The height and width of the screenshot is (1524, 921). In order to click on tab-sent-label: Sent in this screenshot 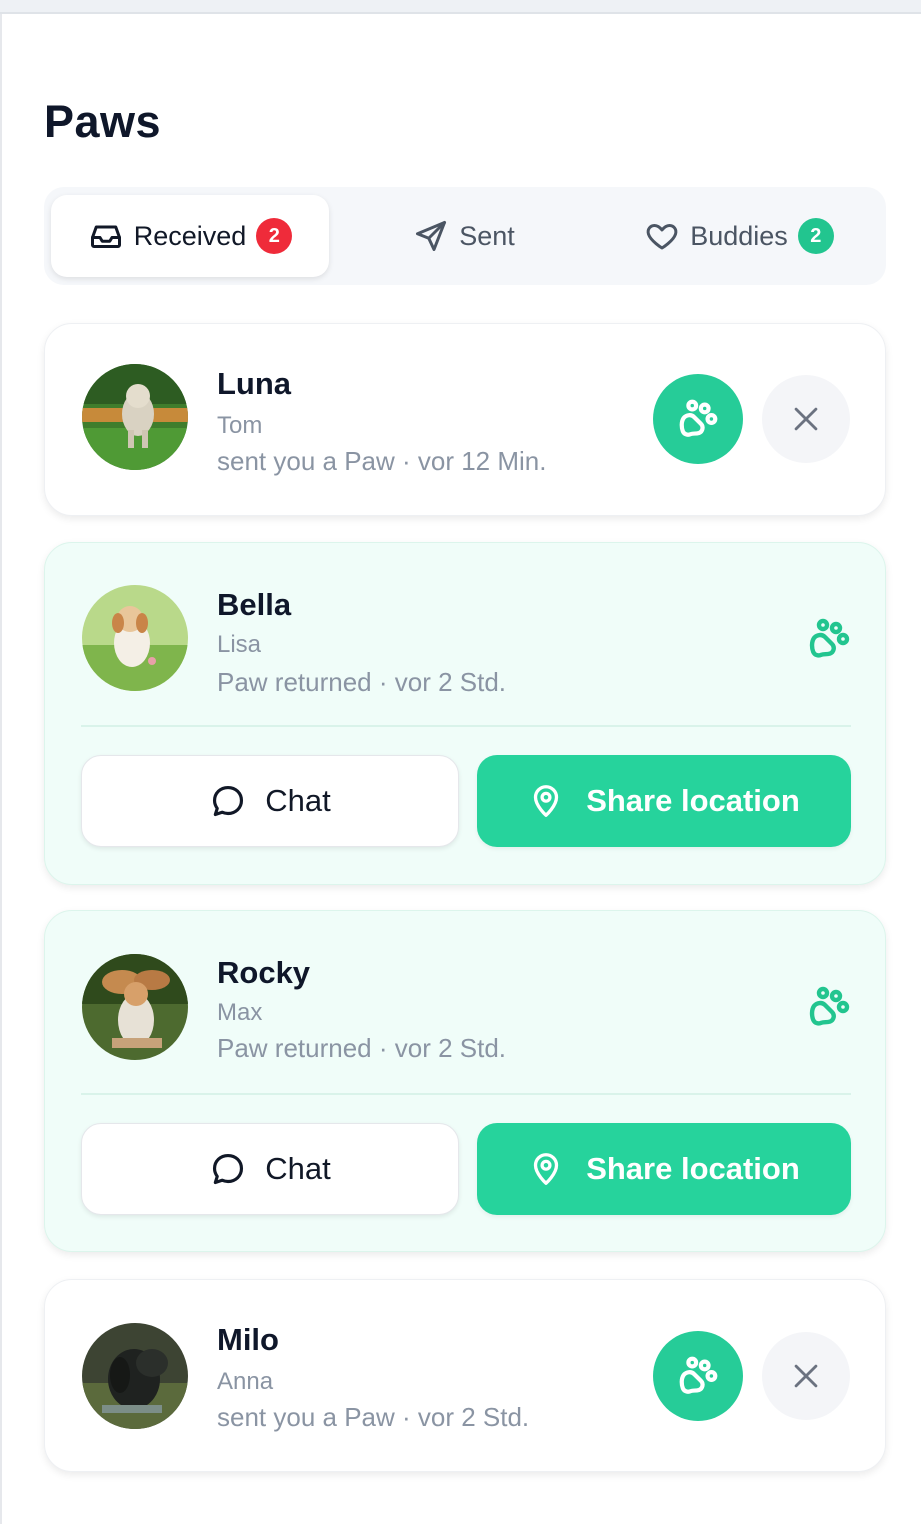, I will do `click(487, 235)`.